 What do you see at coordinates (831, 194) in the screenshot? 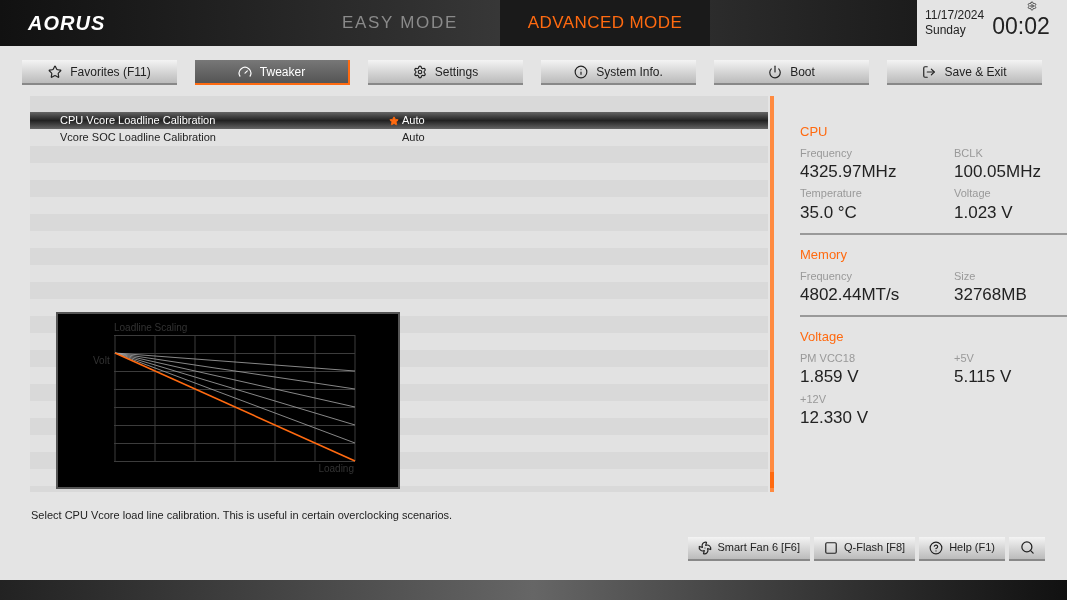
I see `info-label: Temperature` at bounding box center [831, 194].